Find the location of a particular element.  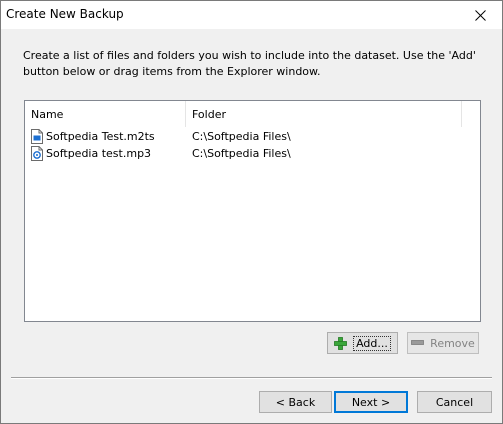

next-button: Next > is located at coordinates (371, 402).